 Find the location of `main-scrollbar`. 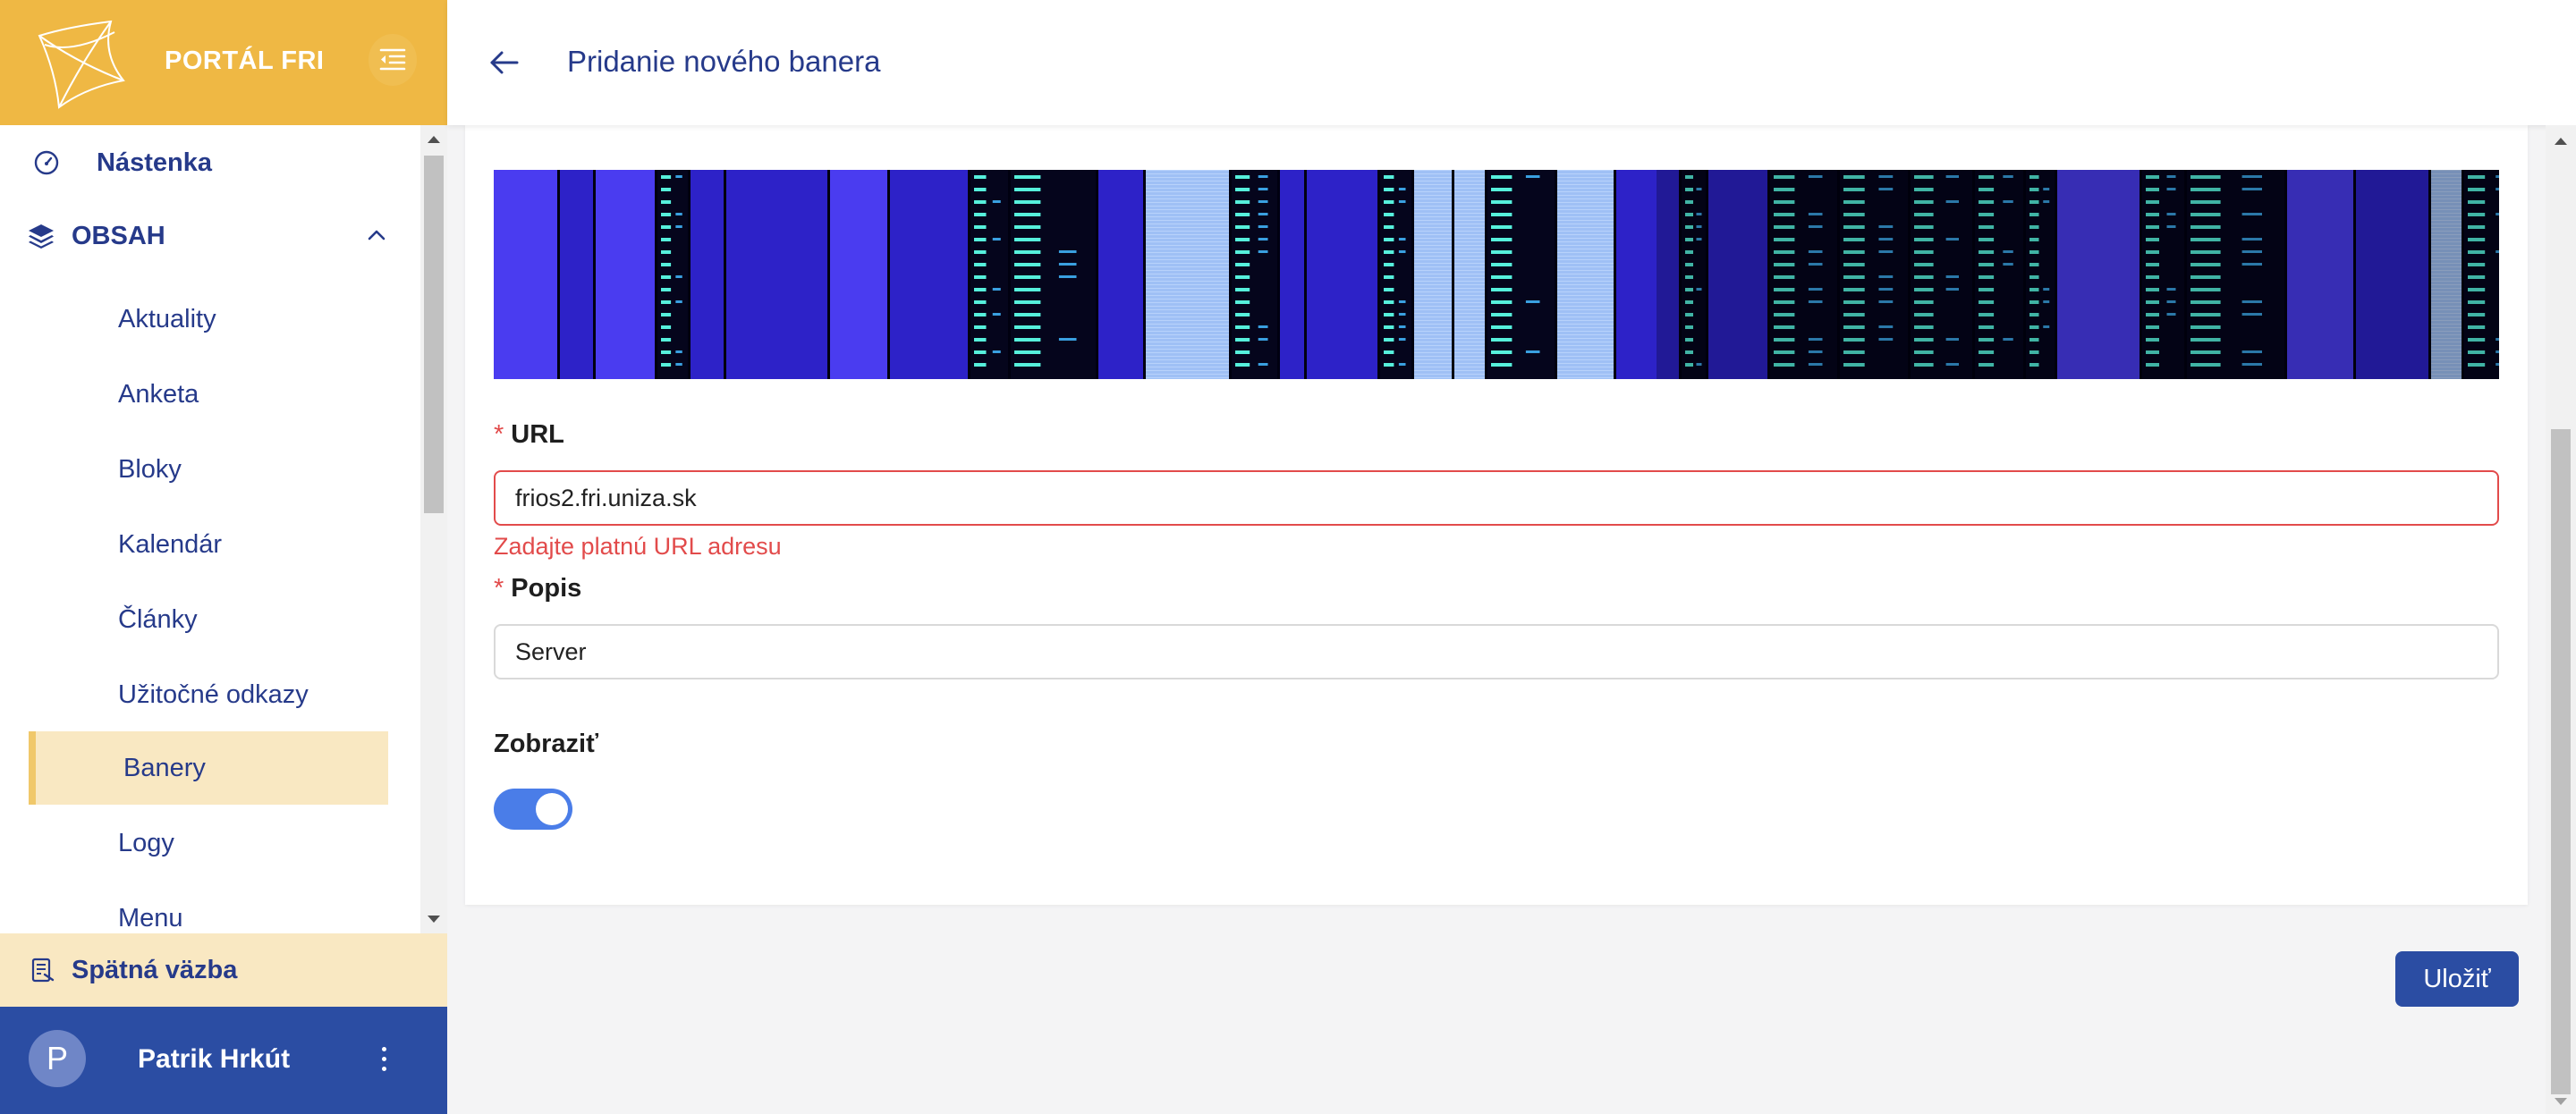

main-scrollbar is located at coordinates (2561, 619).